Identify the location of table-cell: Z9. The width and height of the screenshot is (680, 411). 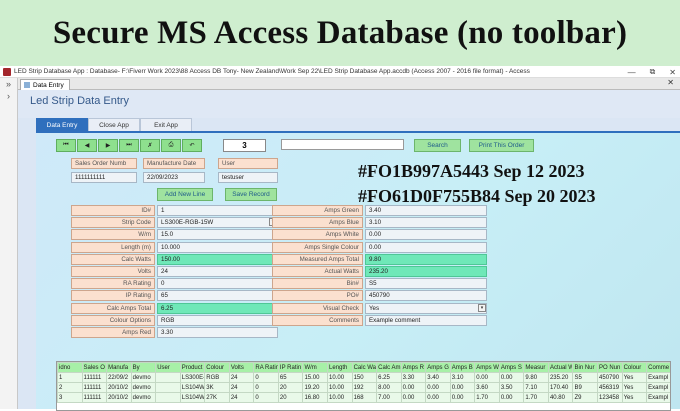
(585, 397).